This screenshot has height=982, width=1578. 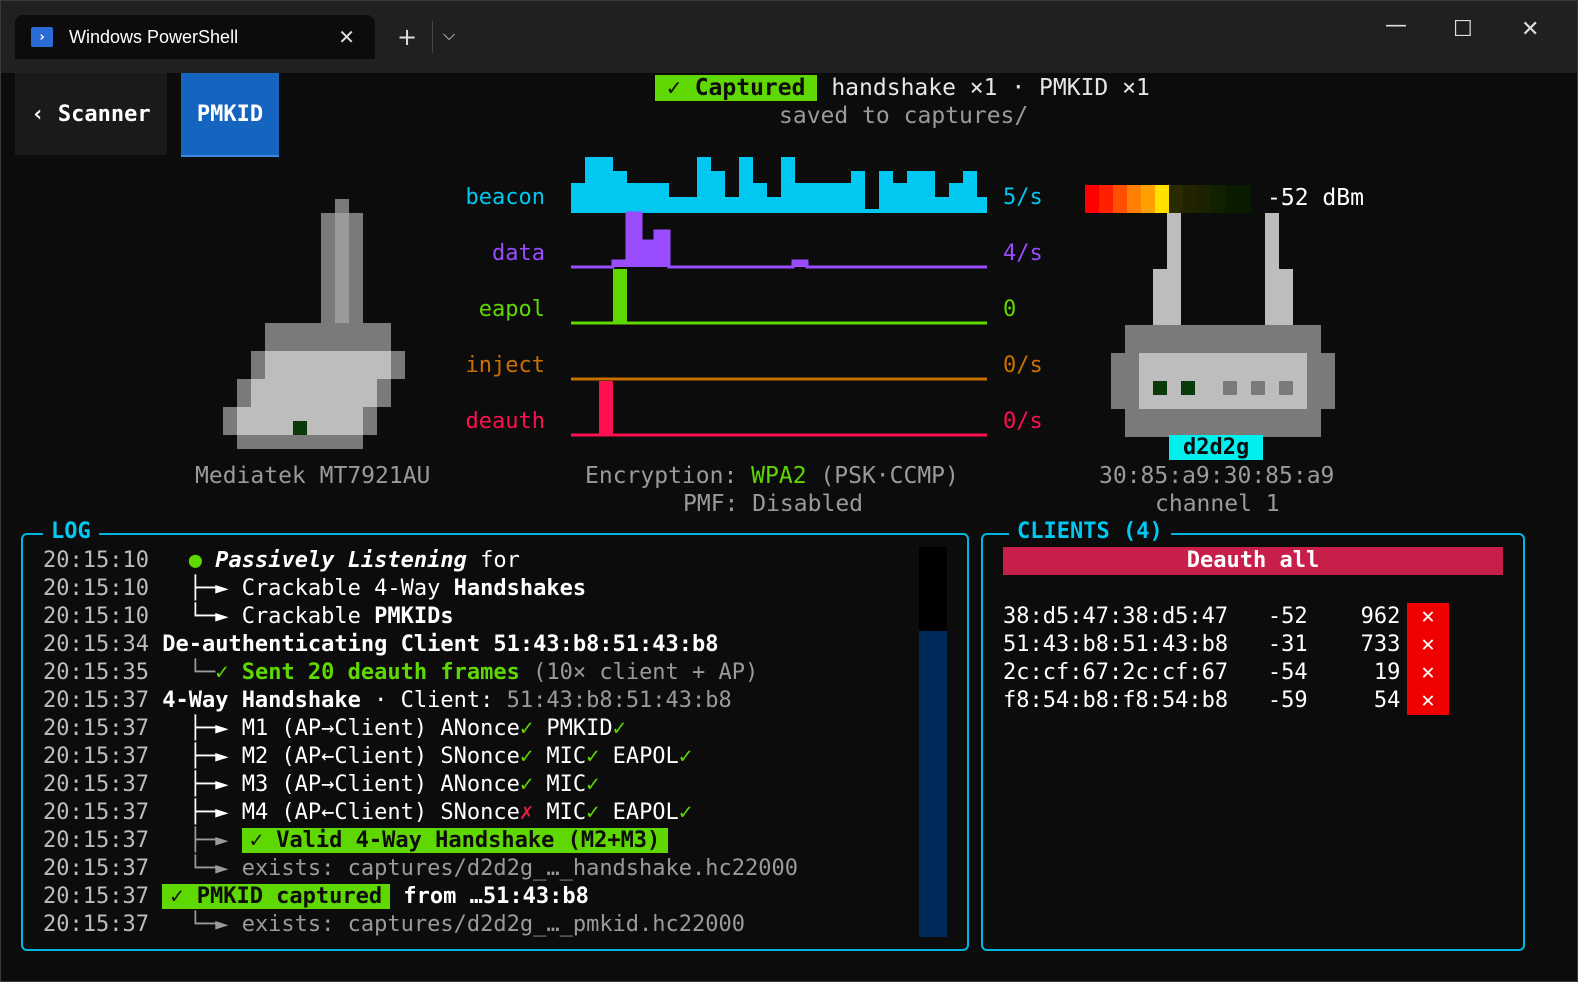 What do you see at coordinates (1023, 197) in the screenshot?
I see `graph-value-beacon: 5/s` at bounding box center [1023, 197].